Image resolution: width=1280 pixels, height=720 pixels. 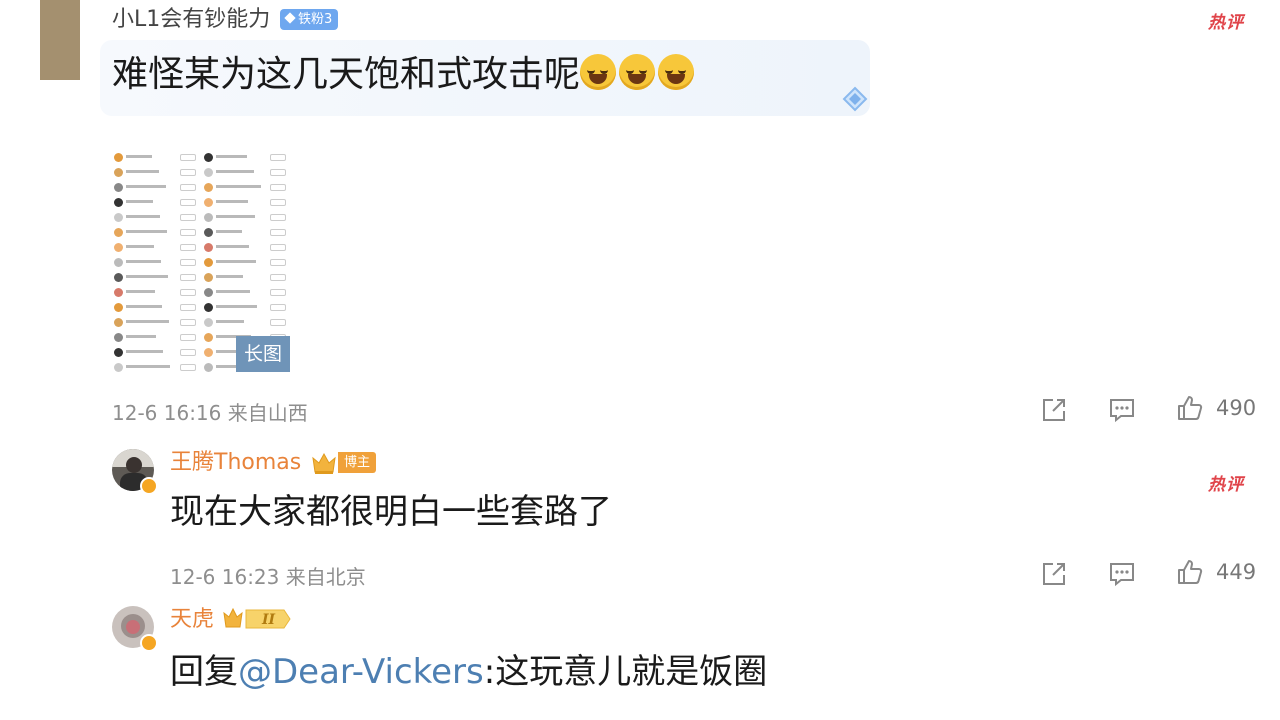 What do you see at coordinates (263, 354) in the screenshot?
I see `long-image-tag: 长图` at bounding box center [263, 354].